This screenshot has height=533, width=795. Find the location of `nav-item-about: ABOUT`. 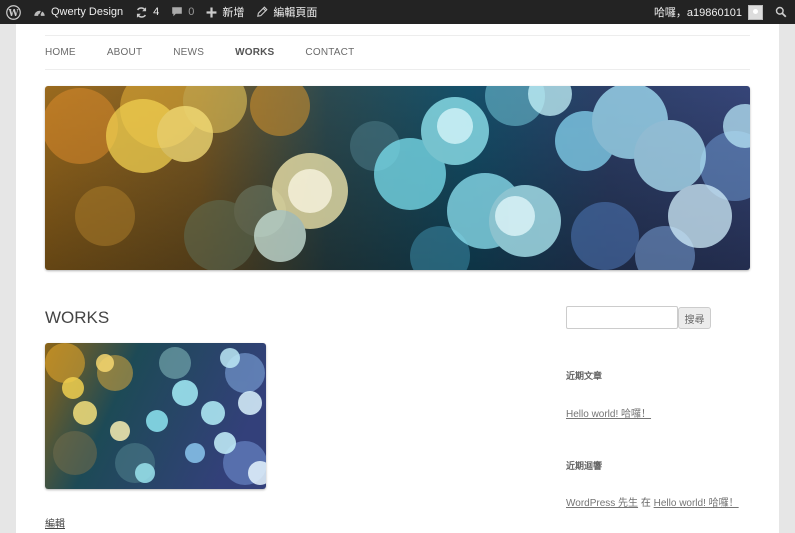

nav-item-about: ABOUT is located at coordinates (124, 52).